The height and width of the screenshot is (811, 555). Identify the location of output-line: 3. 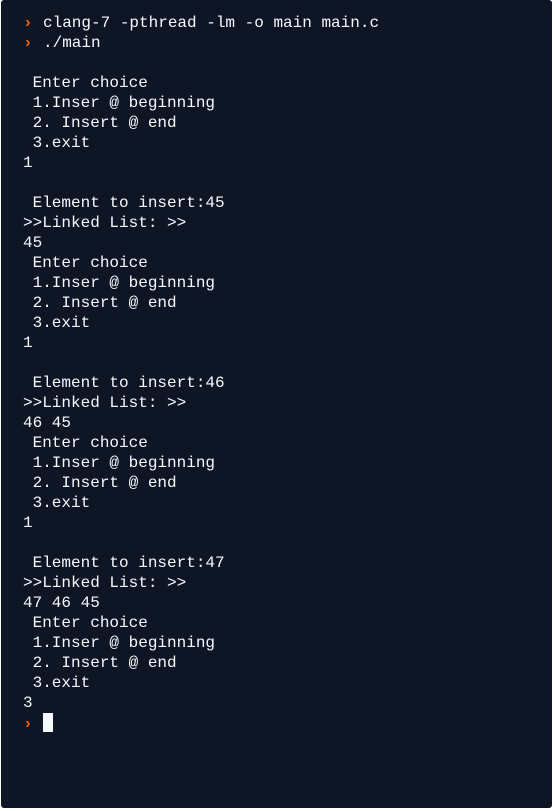
(28, 703).